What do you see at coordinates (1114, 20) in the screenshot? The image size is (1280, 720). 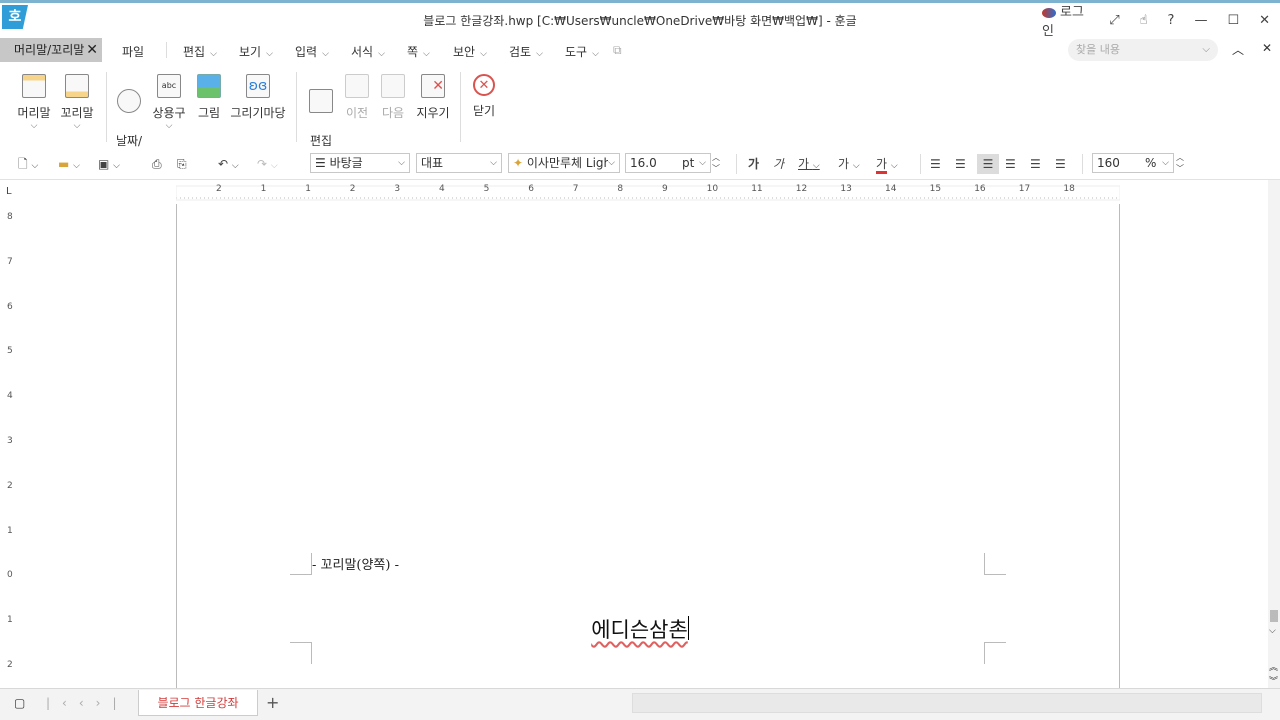 I see `restore-layout-icon: ⤢` at bounding box center [1114, 20].